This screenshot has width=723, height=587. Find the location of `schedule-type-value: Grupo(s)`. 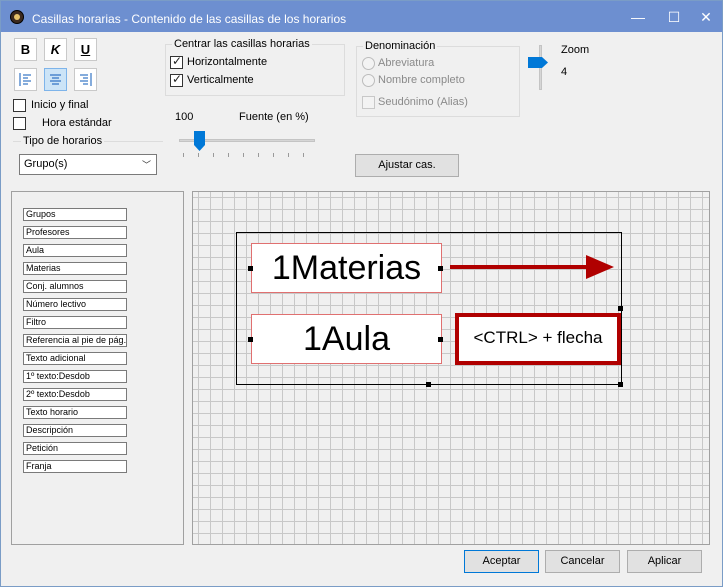

schedule-type-value: Grupo(s) is located at coordinates (46, 164).